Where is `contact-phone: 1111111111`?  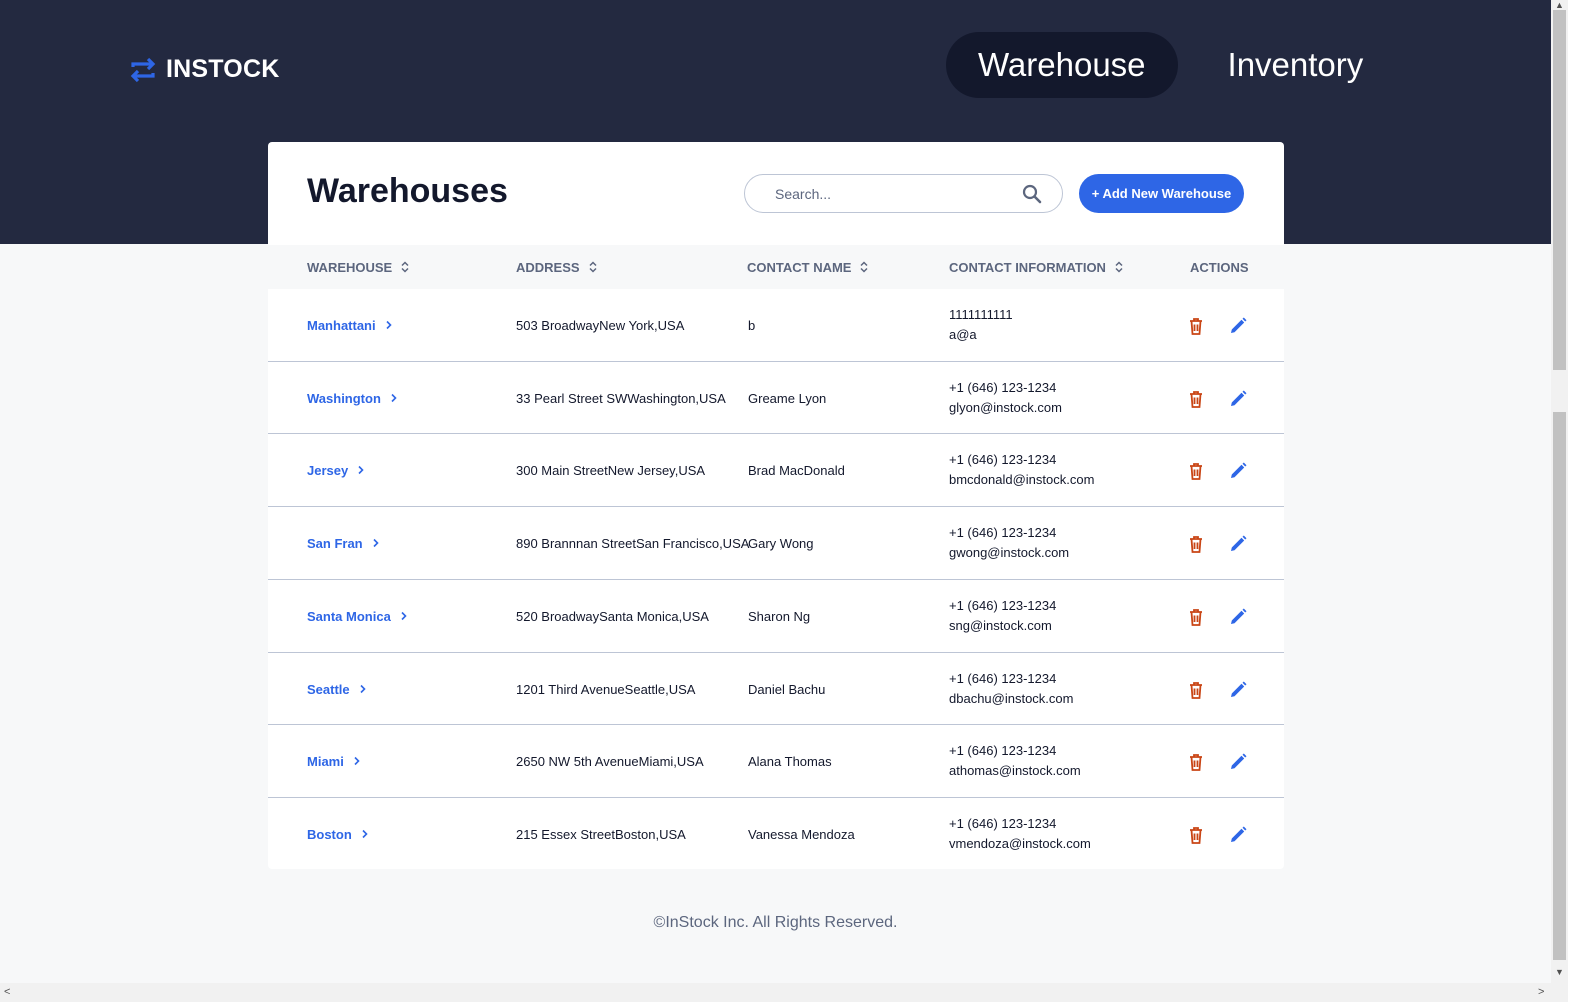 contact-phone: 1111111111 is located at coordinates (981, 314).